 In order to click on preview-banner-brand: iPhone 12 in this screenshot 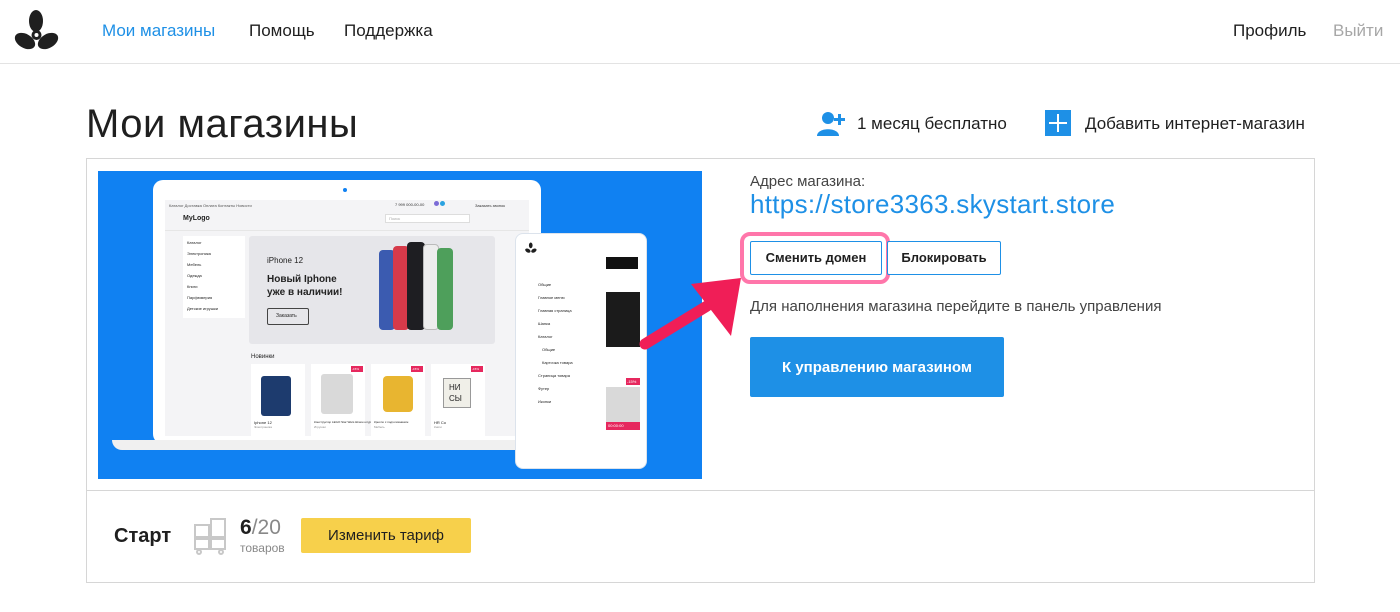, I will do `click(285, 260)`.